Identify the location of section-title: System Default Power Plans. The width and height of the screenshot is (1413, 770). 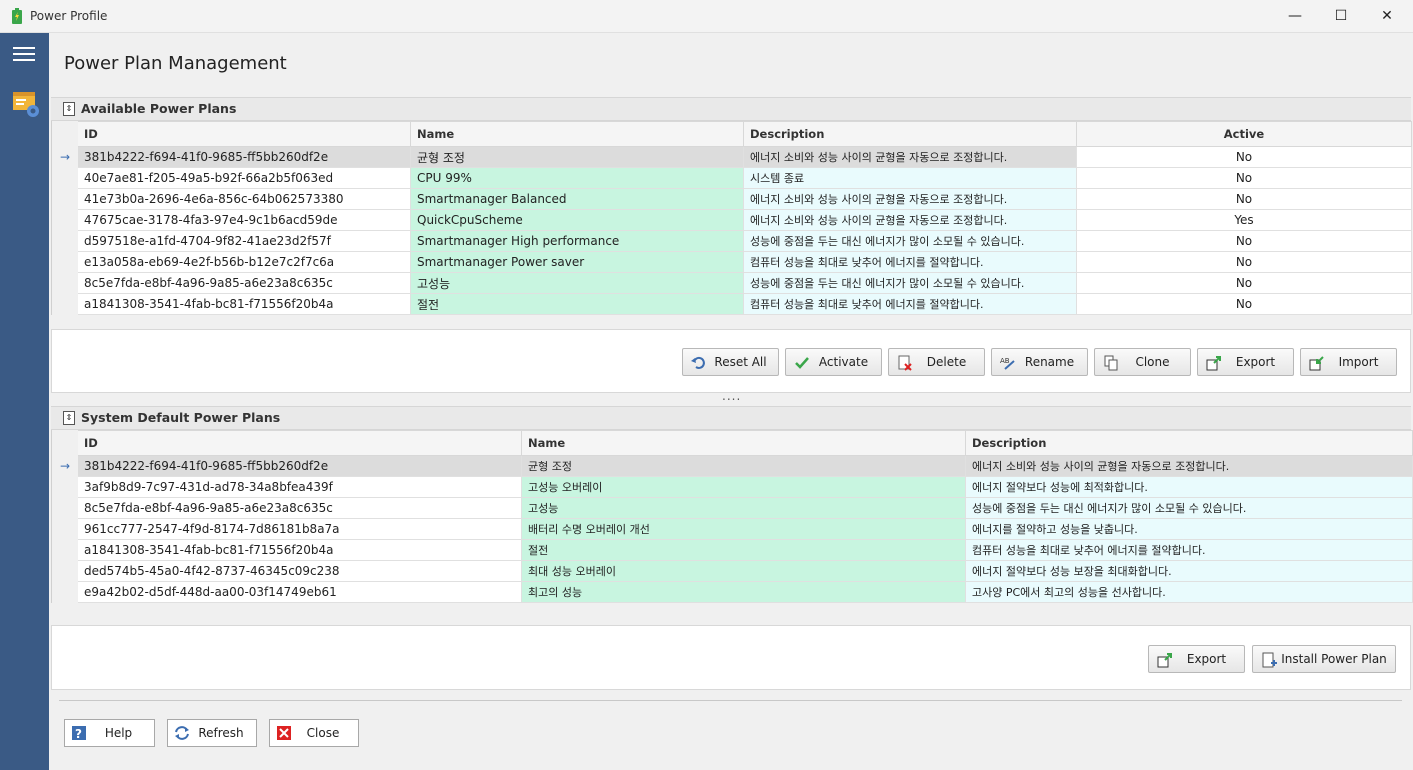
(181, 417).